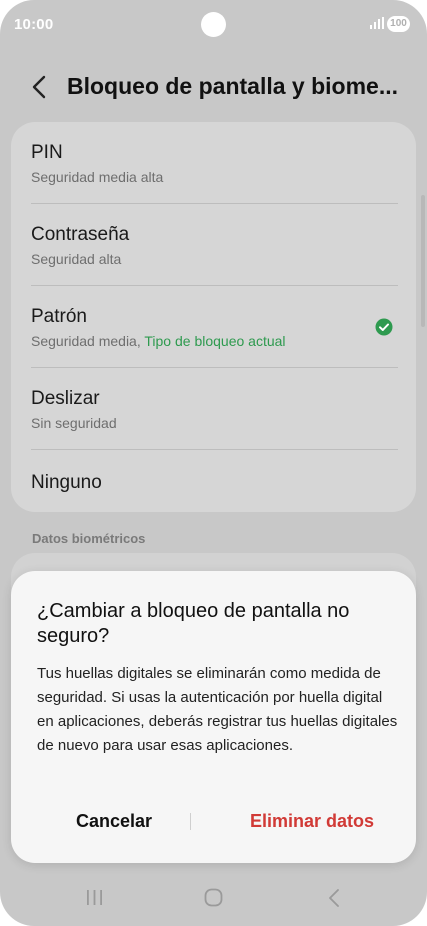 The image size is (427, 926). Describe the element at coordinates (65, 398) in the screenshot. I see `option-name: Deslizar` at that location.